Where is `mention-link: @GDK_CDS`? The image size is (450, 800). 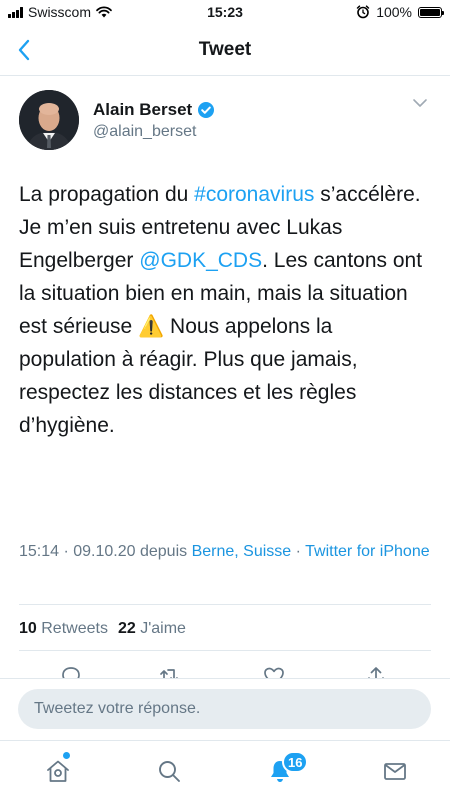 mention-link: @GDK_CDS is located at coordinates (200, 260).